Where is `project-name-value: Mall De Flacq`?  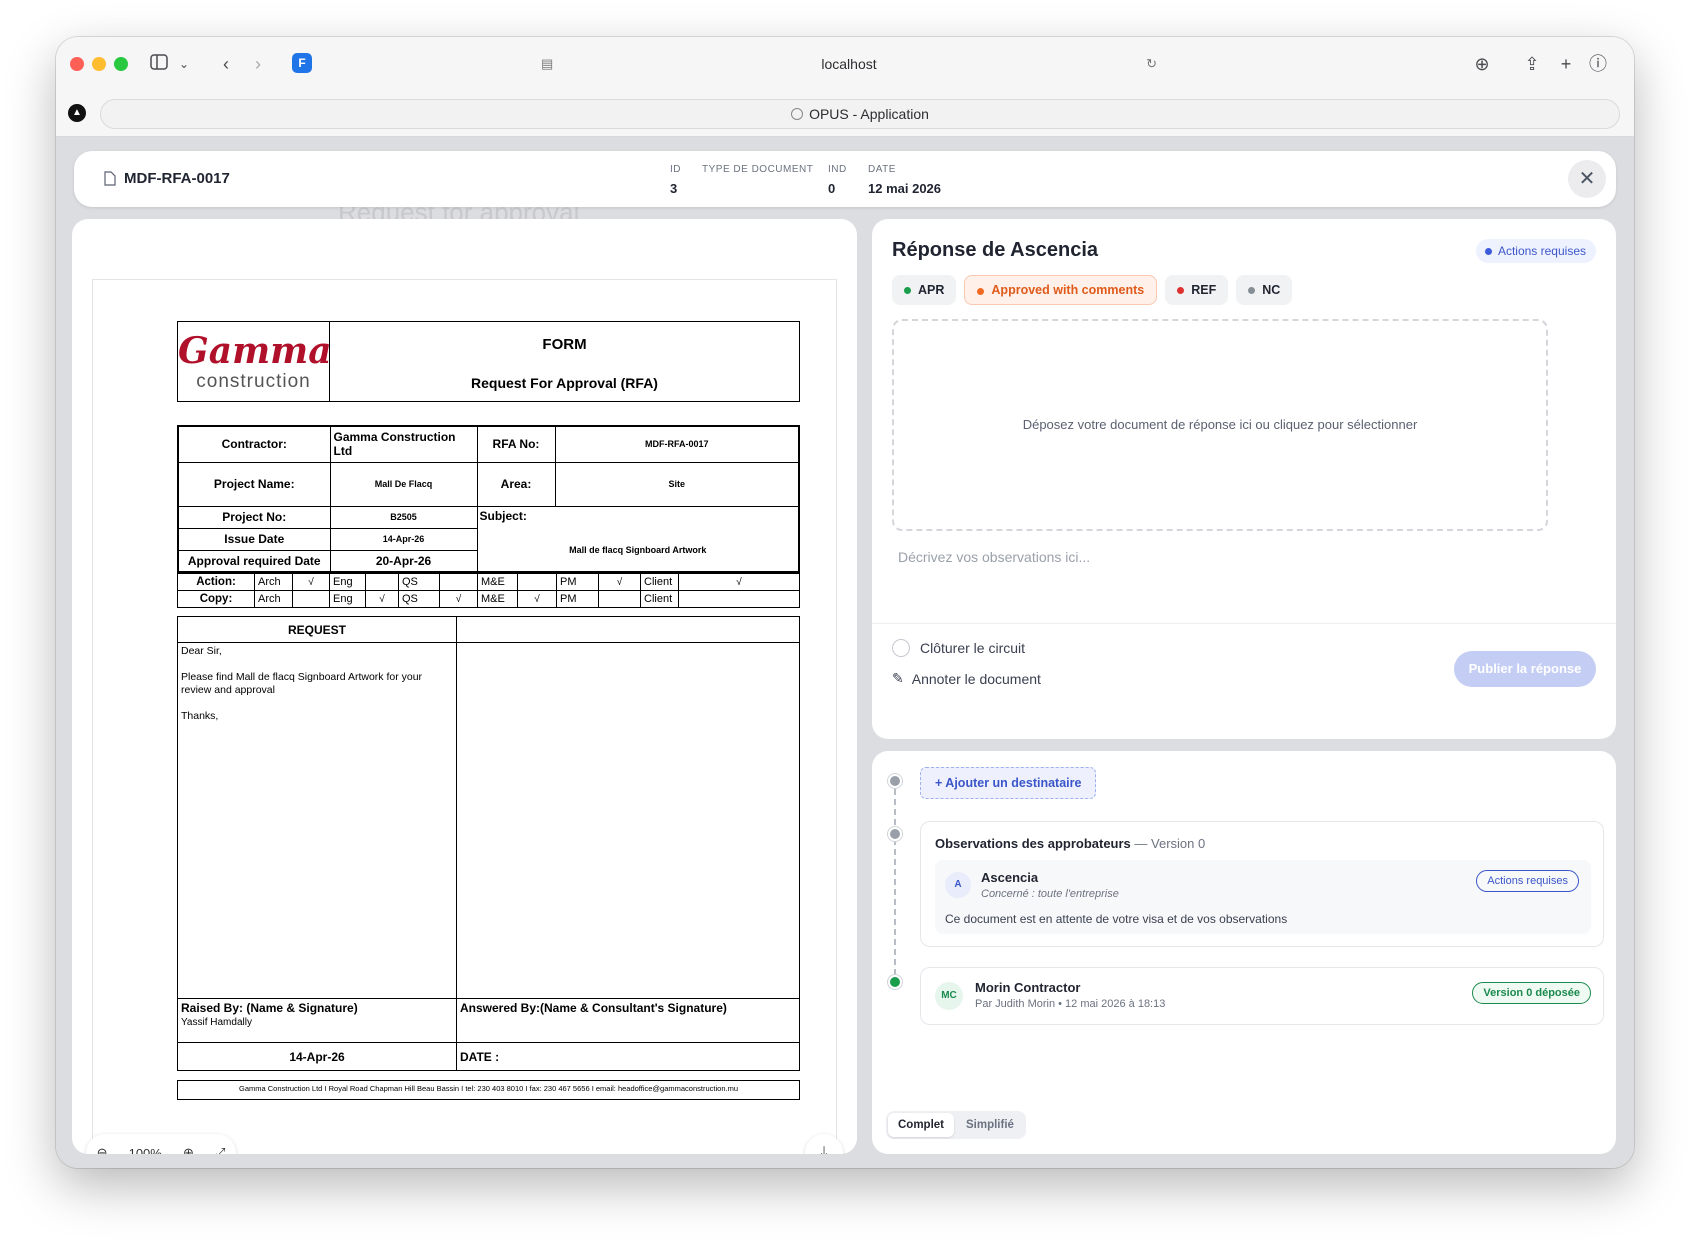 project-name-value: Mall De Flacq is located at coordinates (403, 484).